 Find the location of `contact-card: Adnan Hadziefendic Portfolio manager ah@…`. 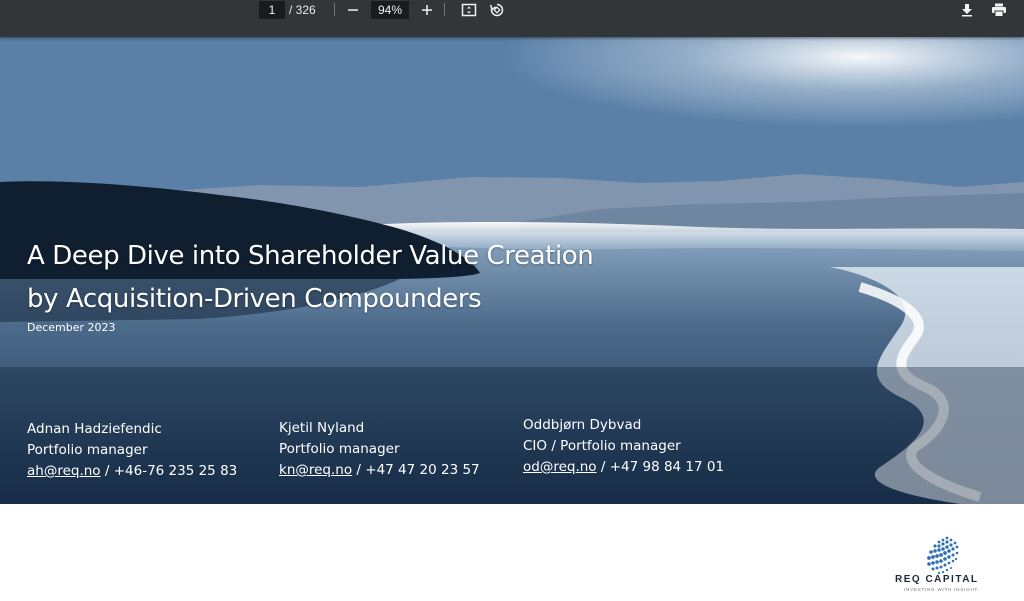

contact-card: Adnan Hadziefendic Portfolio manager ah@… is located at coordinates (132, 450).